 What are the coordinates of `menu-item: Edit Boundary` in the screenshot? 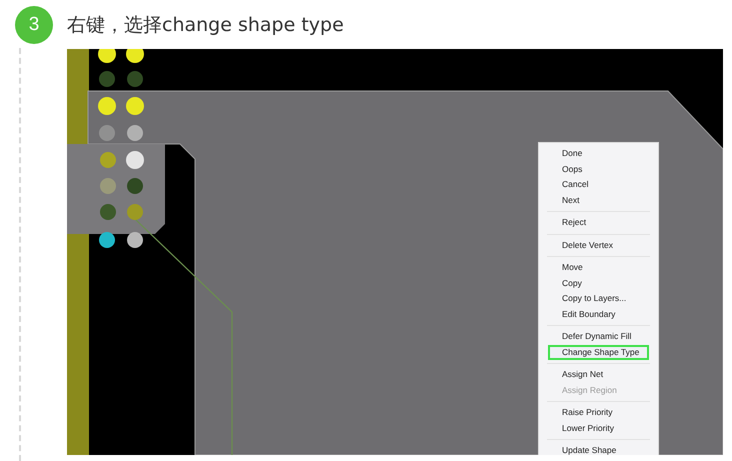 It's located at (598, 314).